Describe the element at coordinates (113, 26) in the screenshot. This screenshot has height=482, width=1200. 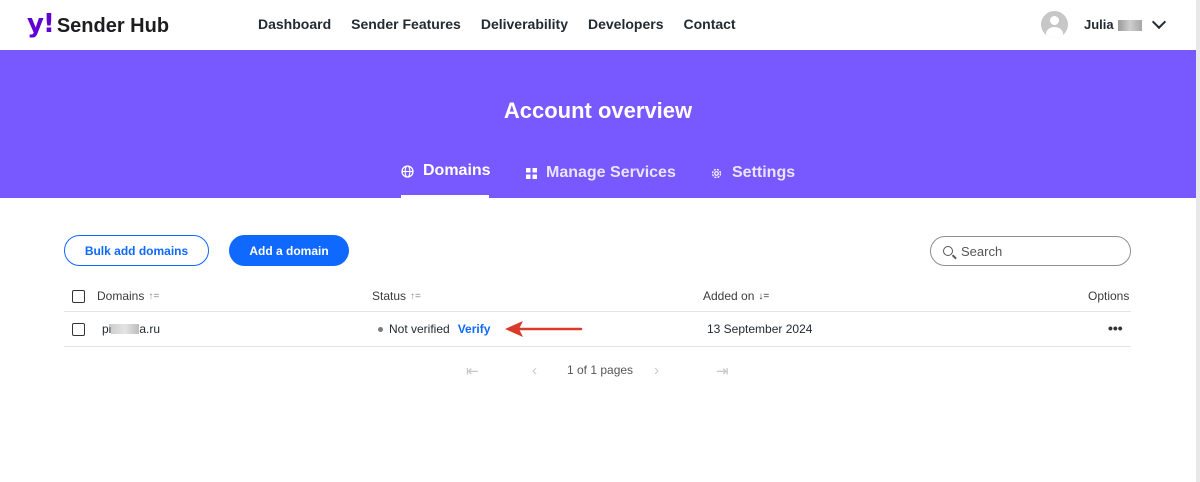
I see `logo-text: Sender Hub` at that location.